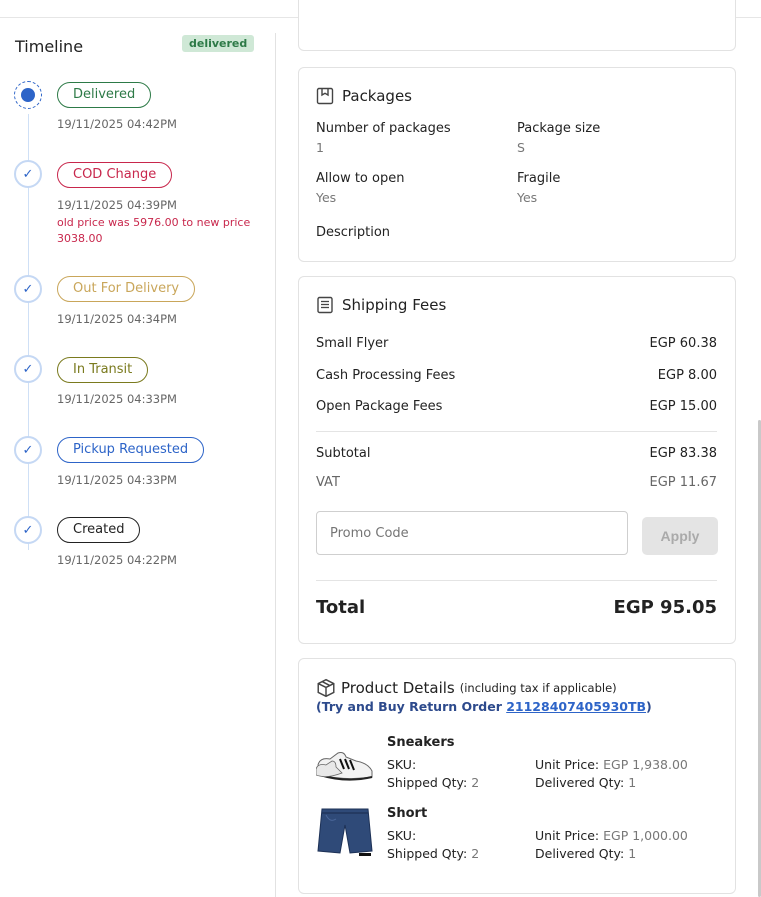  Describe the element at coordinates (345, 832) in the screenshot. I see `shorts-image` at that location.